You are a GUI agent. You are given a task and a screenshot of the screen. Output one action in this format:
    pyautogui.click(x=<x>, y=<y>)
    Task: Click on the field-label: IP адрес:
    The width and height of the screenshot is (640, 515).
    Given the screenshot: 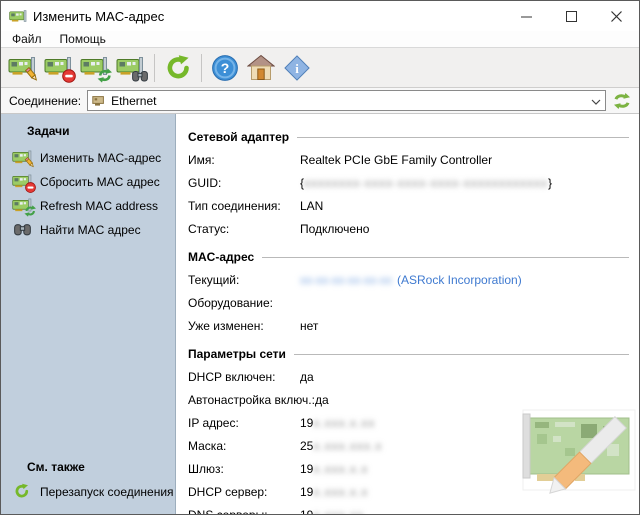 What is the action you would take?
    pyautogui.click(x=213, y=422)
    